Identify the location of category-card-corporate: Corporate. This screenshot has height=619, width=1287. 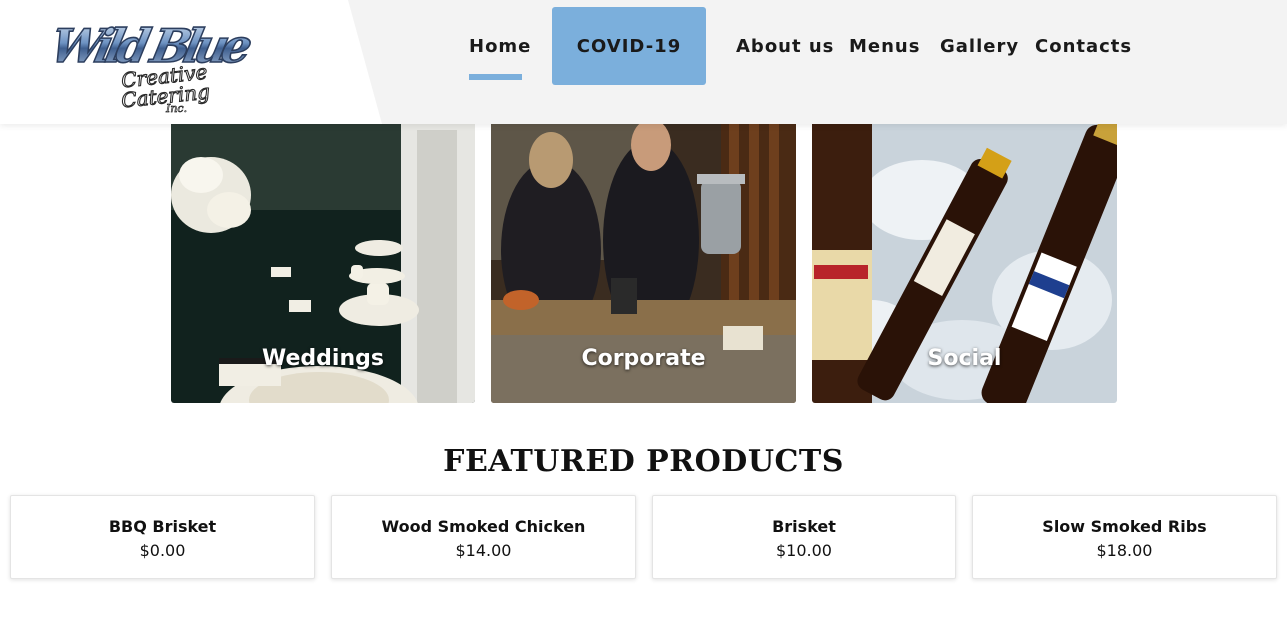
(643, 251).